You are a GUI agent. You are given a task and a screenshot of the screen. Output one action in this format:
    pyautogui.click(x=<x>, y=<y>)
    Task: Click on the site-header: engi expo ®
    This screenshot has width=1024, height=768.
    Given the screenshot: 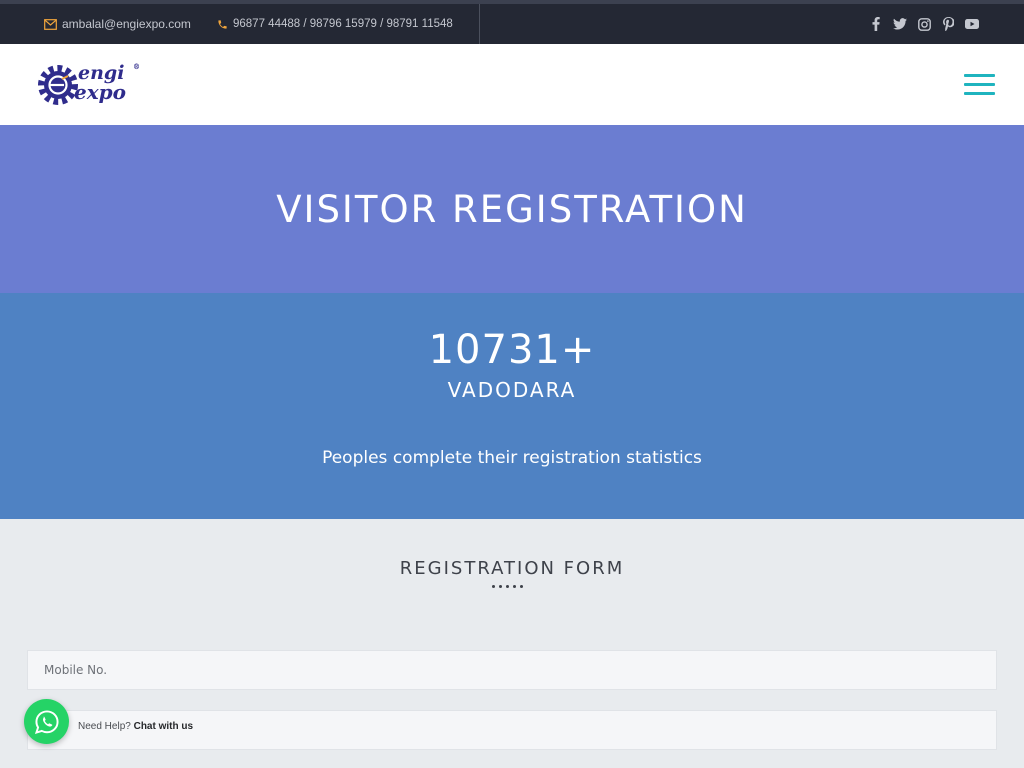 What is the action you would take?
    pyautogui.click(x=512, y=84)
    